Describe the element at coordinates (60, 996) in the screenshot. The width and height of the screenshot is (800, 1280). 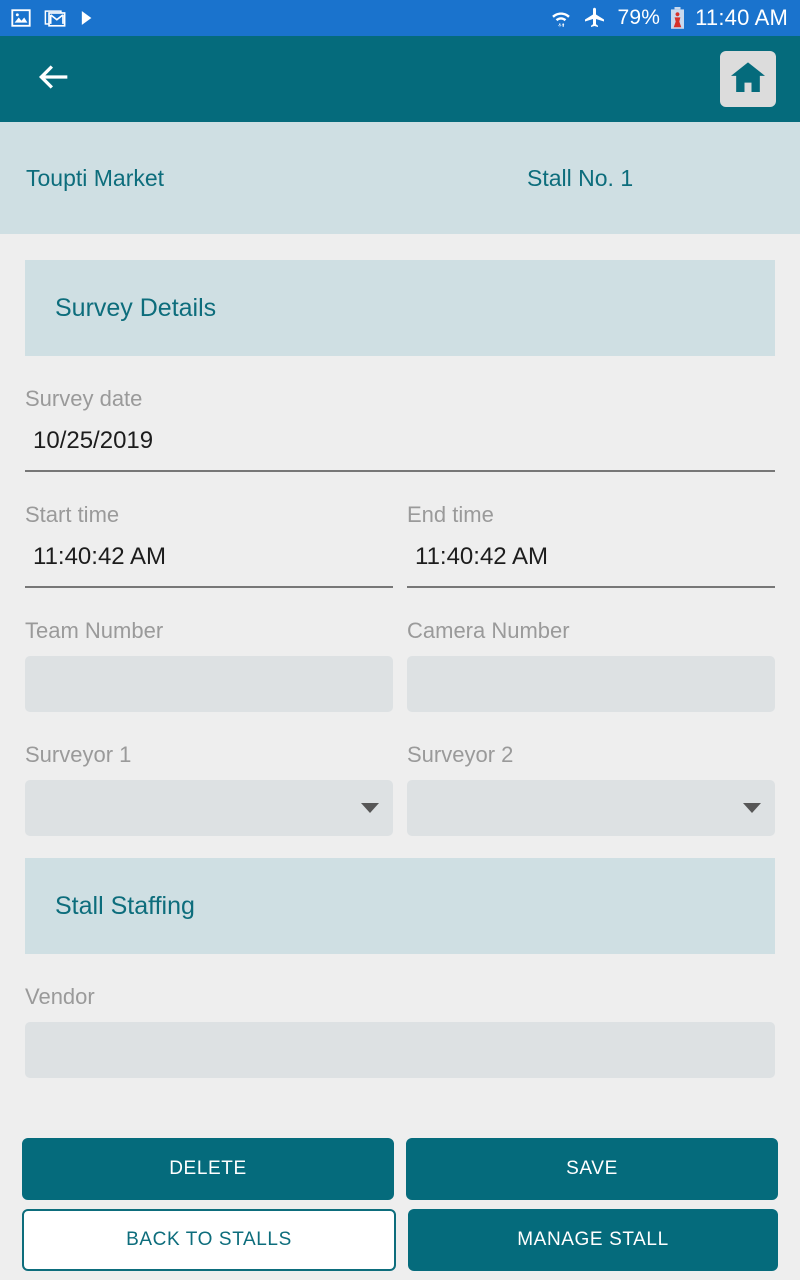
I see `vendor-label: Vendor` at that location.